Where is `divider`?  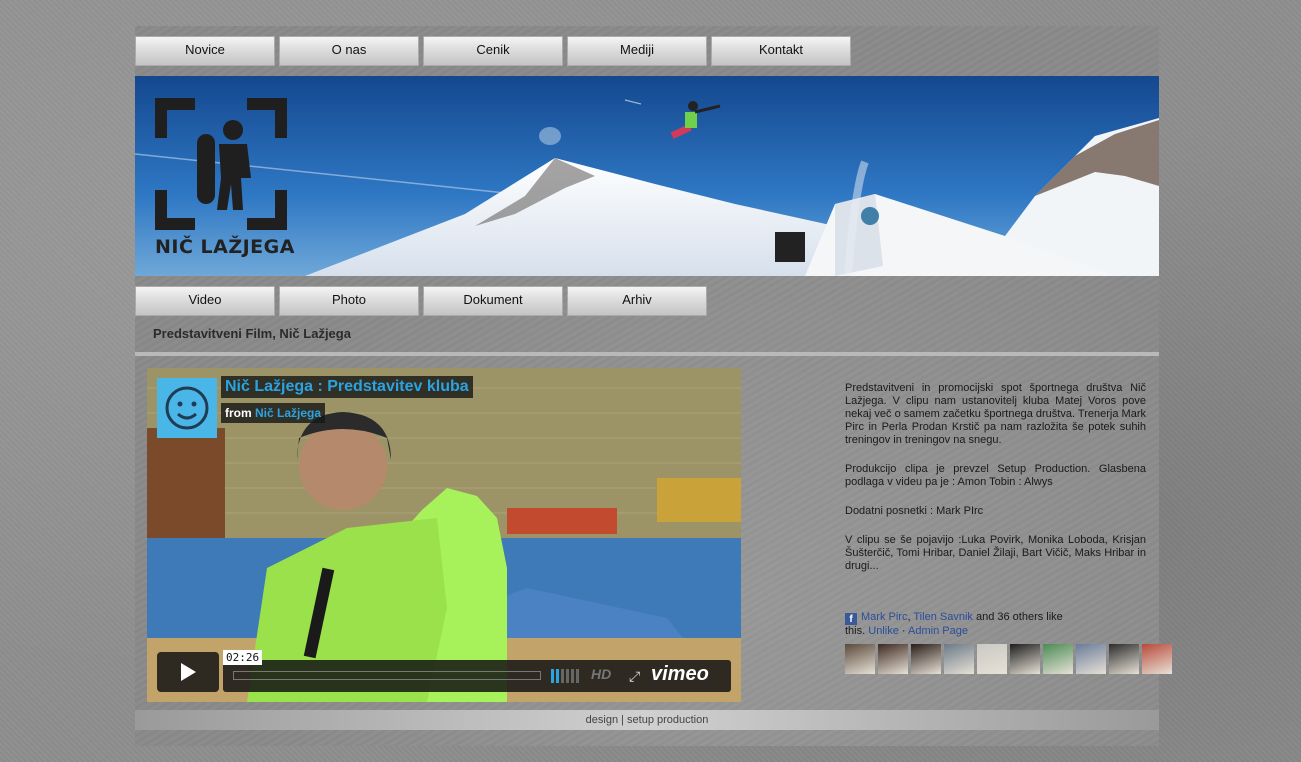
divider is located at coordinates (647, 354).